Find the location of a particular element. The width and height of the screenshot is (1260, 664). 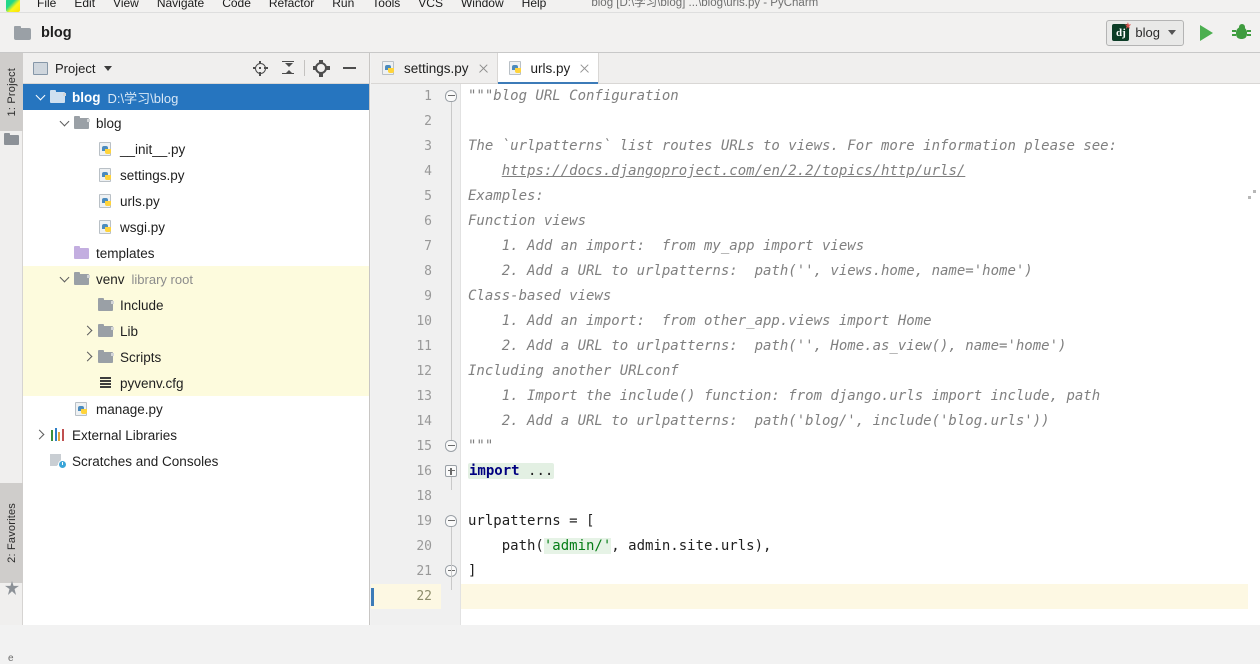

menu-item-tools: Tools is located at coordinates (386, 5).